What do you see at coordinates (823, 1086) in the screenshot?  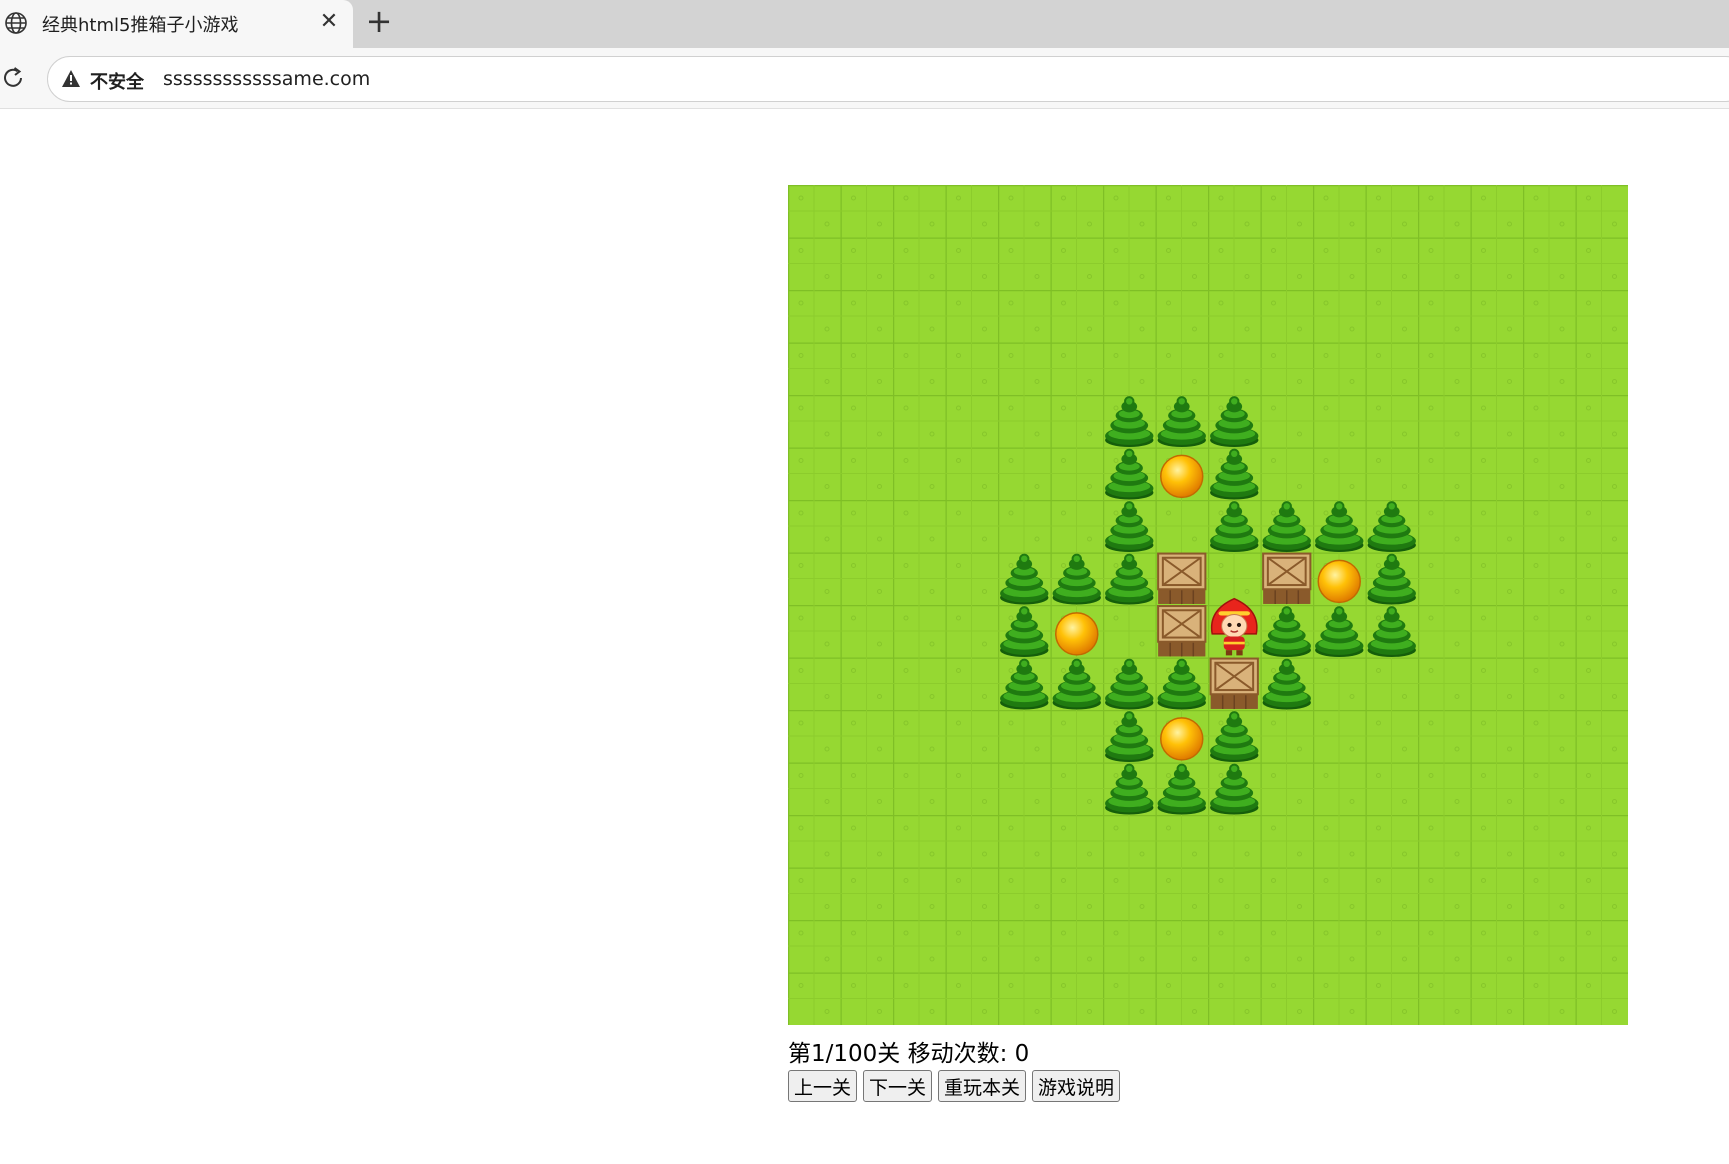 I see `prev-level-button: 上一关` at bounding box center [823, 1086].